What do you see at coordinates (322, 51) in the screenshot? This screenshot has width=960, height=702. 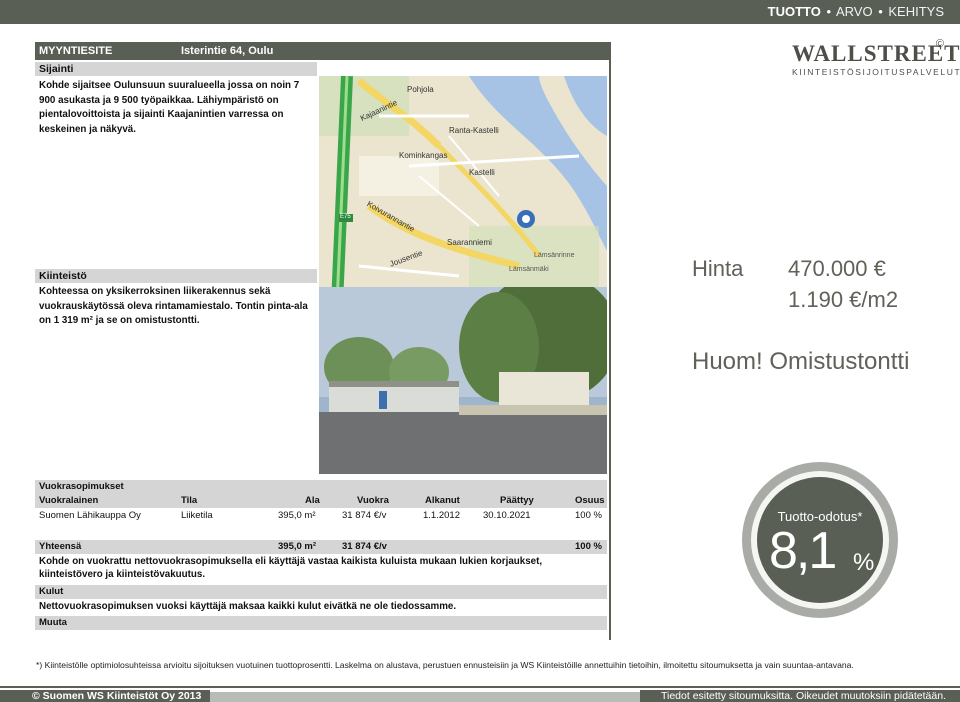 I see `sheet-header: MYYNTIESITE Isterintie 64, Oulu` at bounding box center [322, 51].